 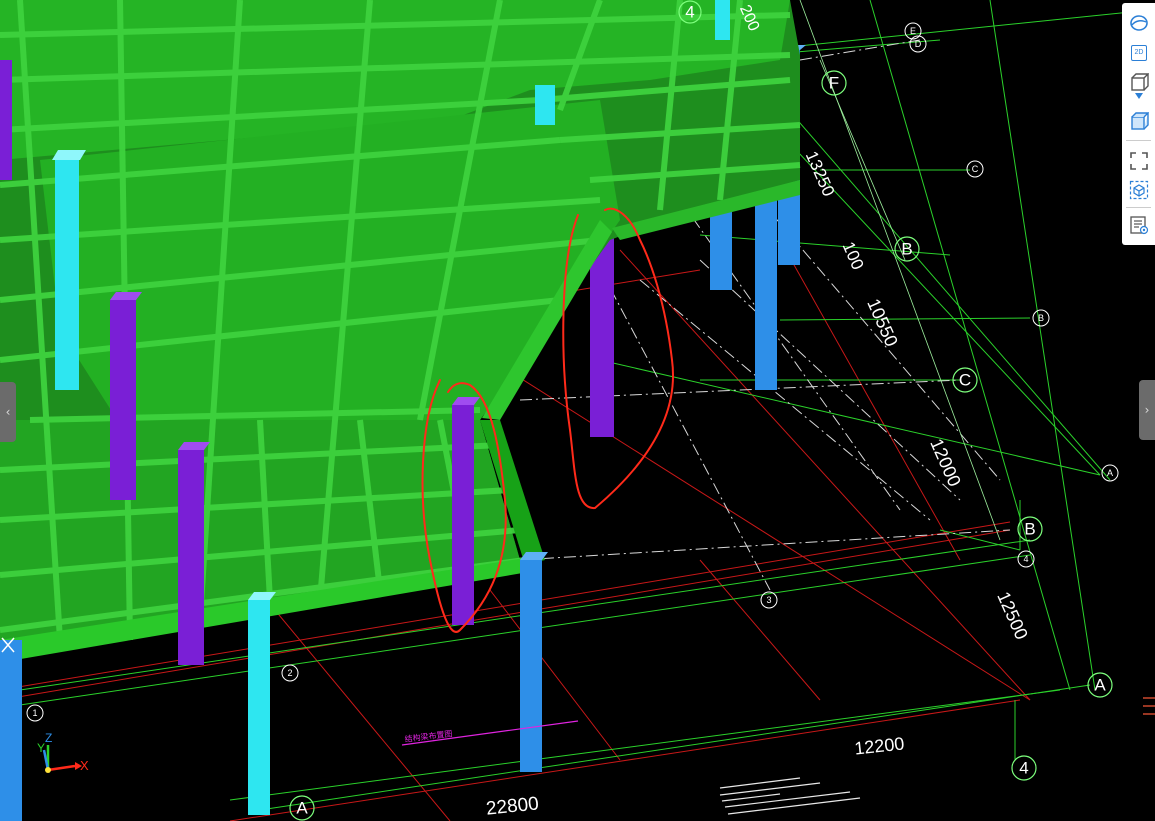 What do you see at coordinates (882, 323) in the screenshot?
I see `dimension-10550: 10550` at bounding box center [882, 323].